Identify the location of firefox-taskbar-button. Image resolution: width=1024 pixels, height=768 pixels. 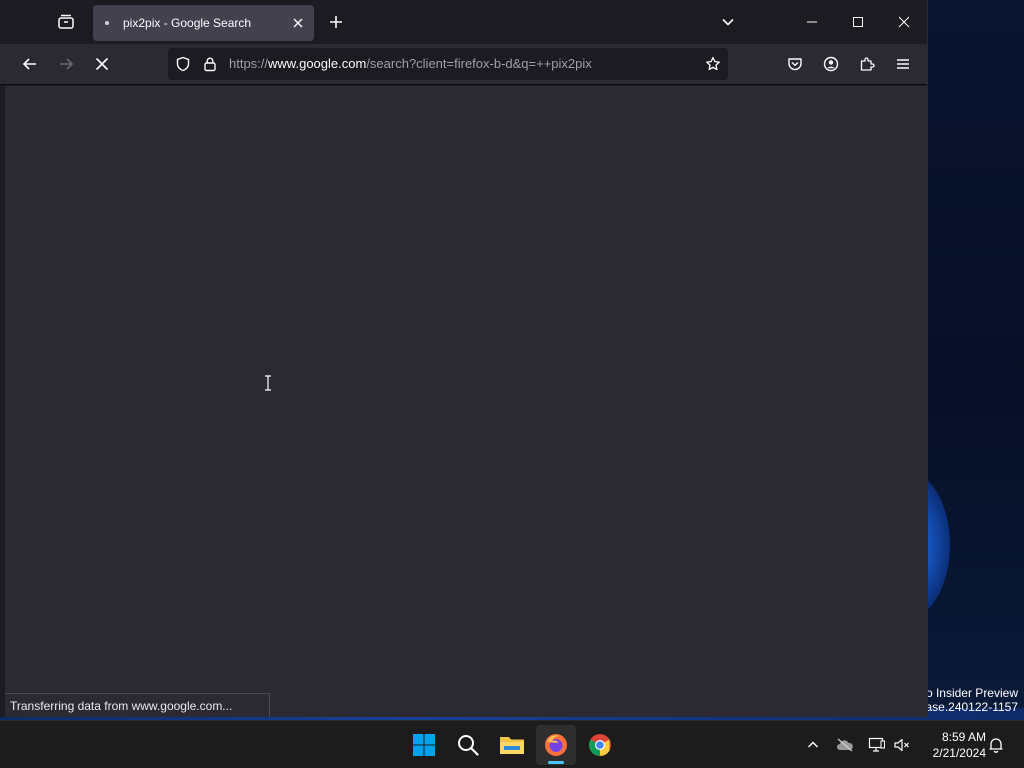
(556, 745).